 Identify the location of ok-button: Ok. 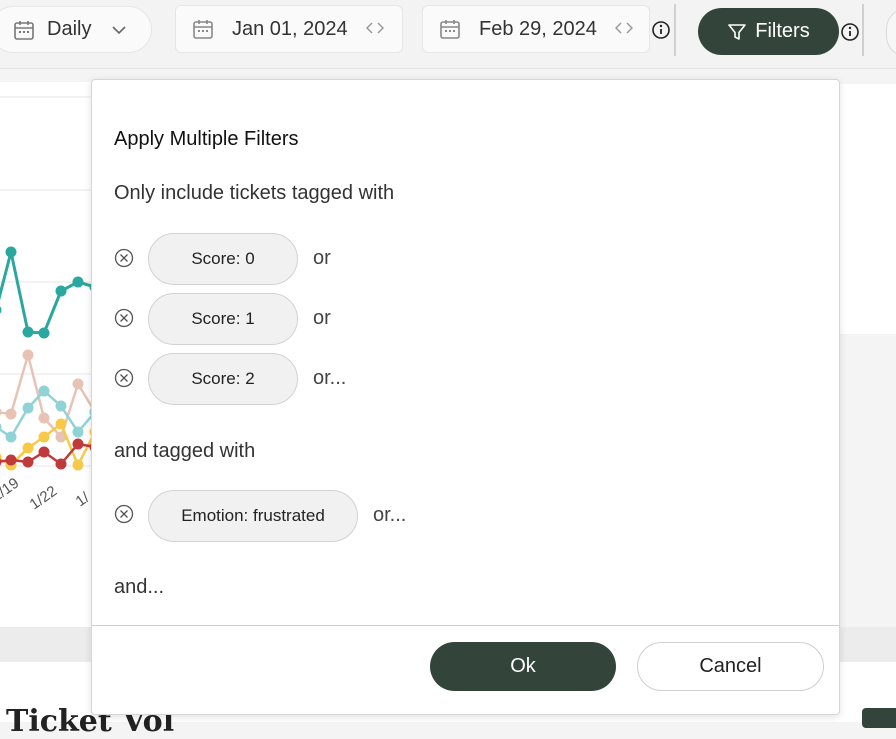
(523, 666).